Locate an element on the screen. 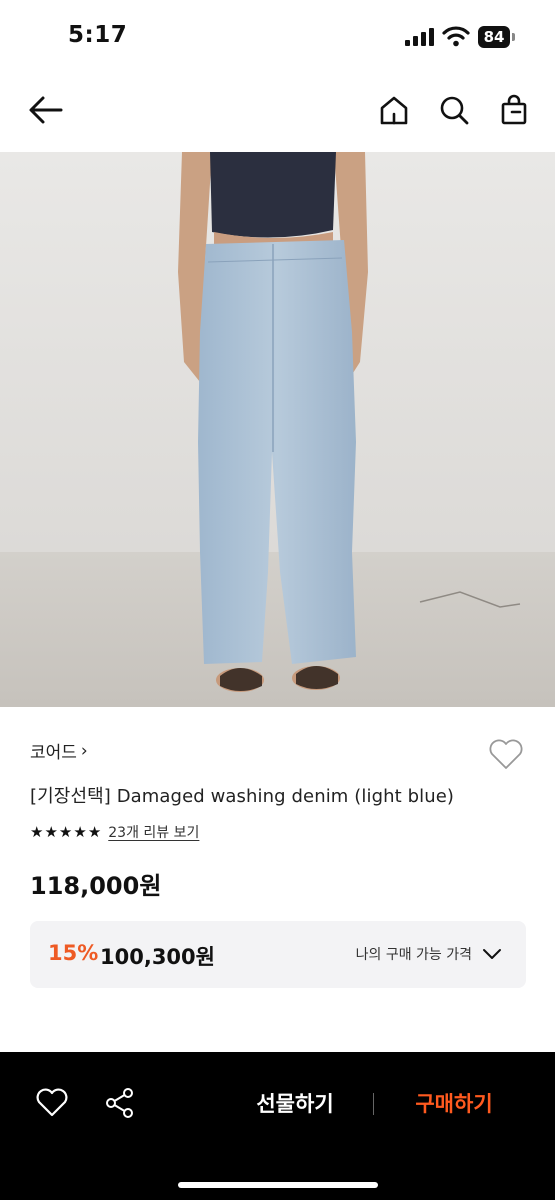 The width and height of the screenshot is (555, 1200). my-price-label: 나의 구매 가능 가격 is located at coordinates (413, 955).